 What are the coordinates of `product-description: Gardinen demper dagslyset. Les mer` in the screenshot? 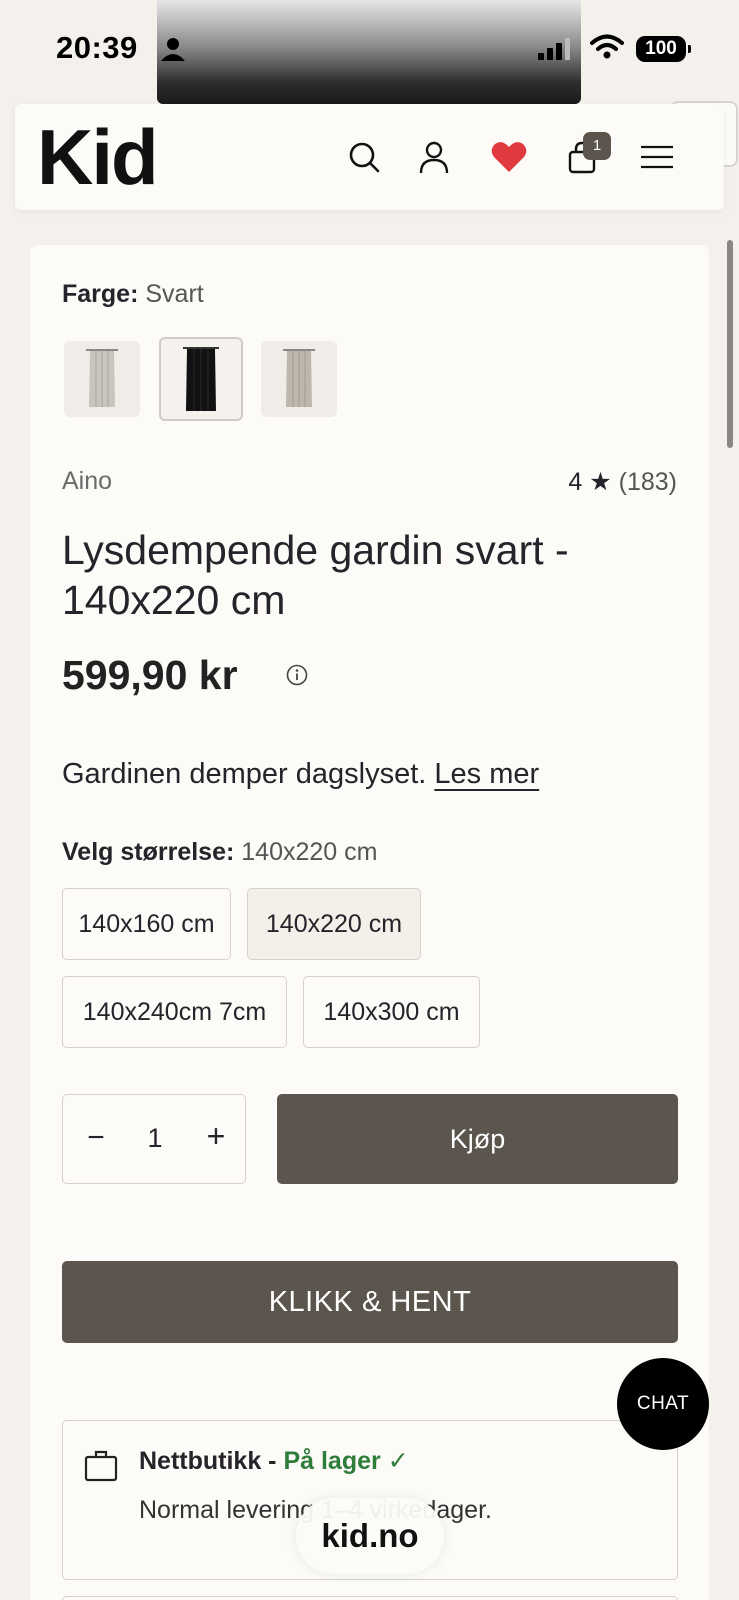 It's located at (301, 774).